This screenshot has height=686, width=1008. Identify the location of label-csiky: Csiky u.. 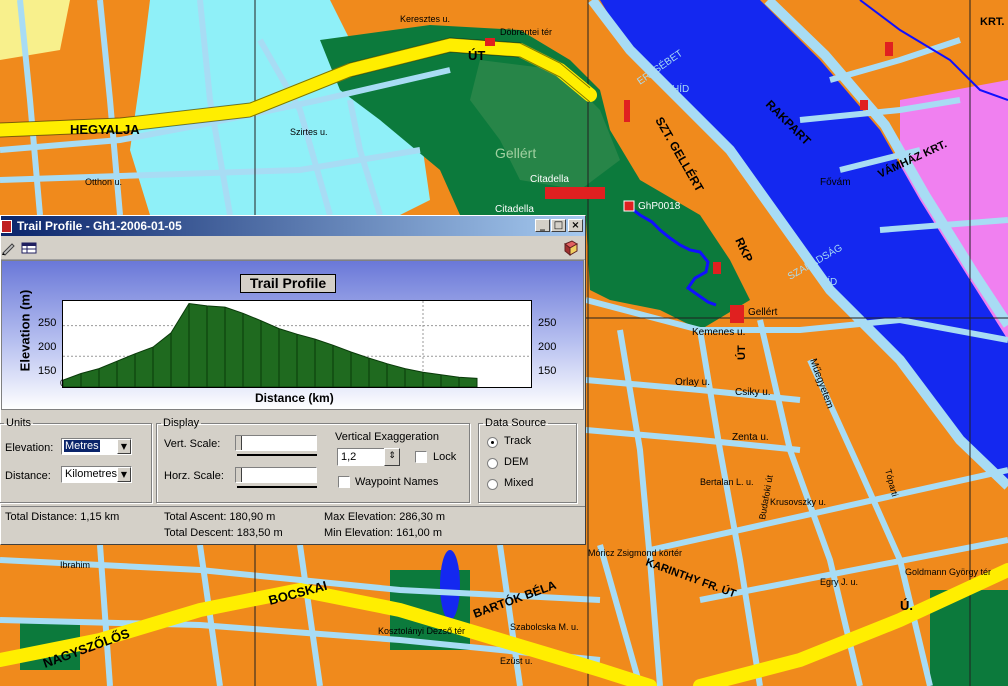
(753, 392).